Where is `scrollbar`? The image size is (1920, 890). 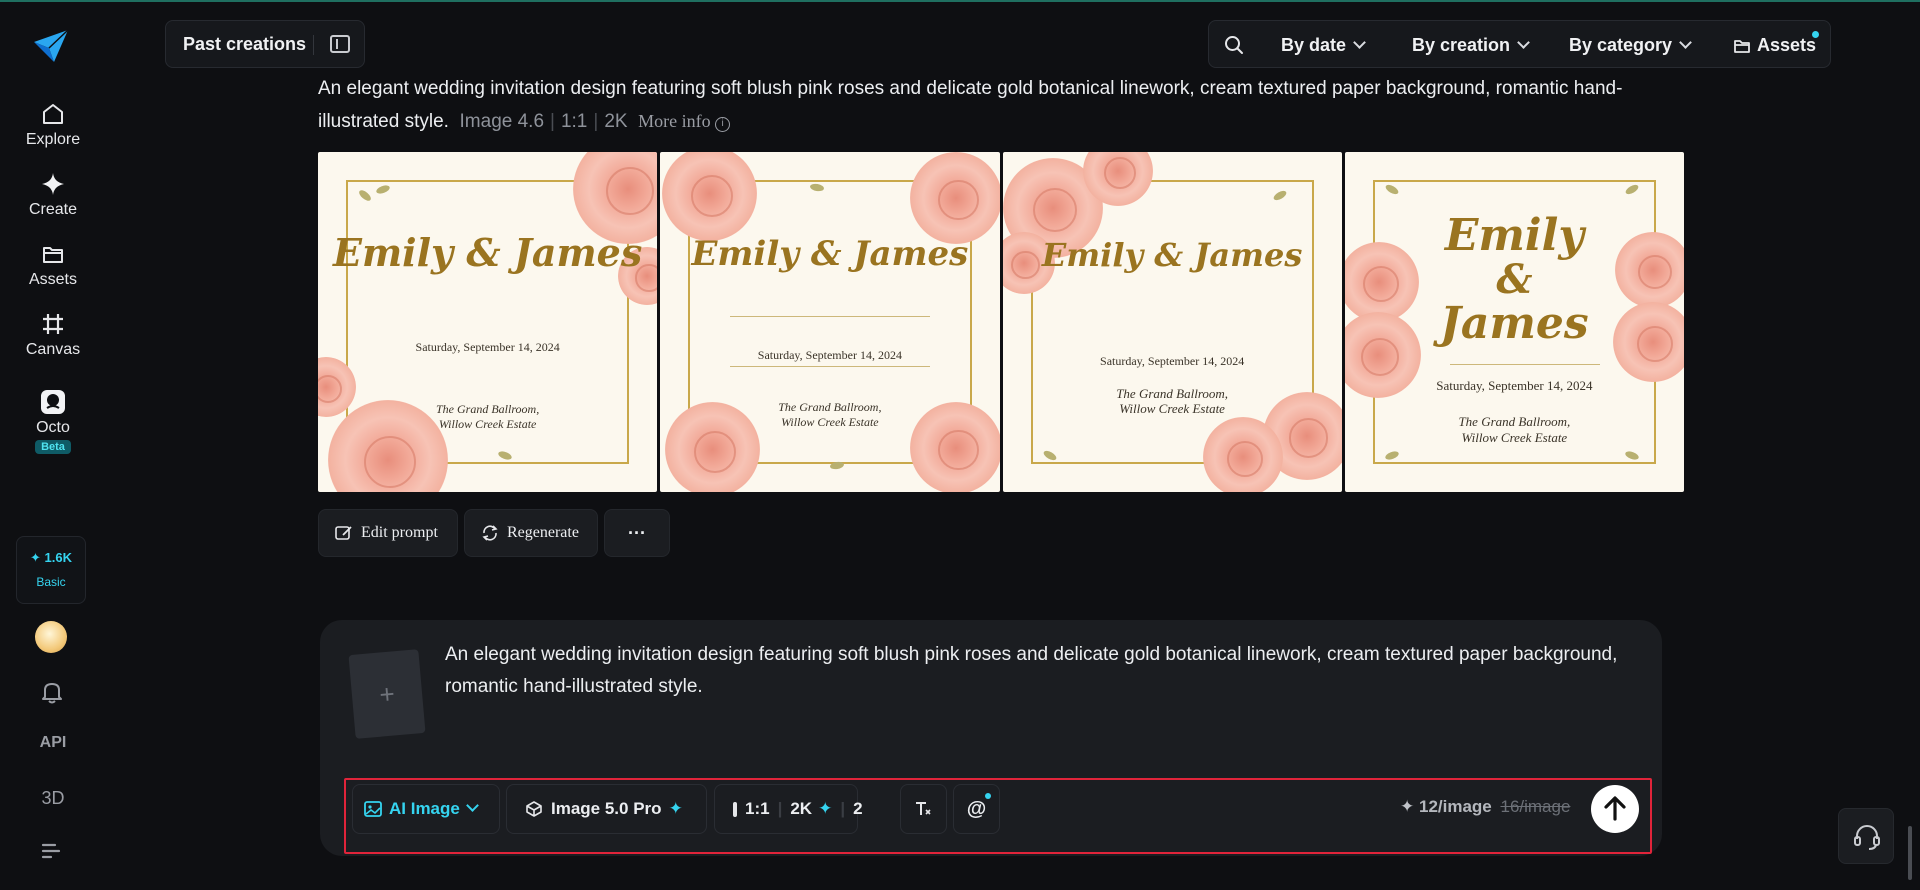
scrollbar is located at coordinates (1910, 853).